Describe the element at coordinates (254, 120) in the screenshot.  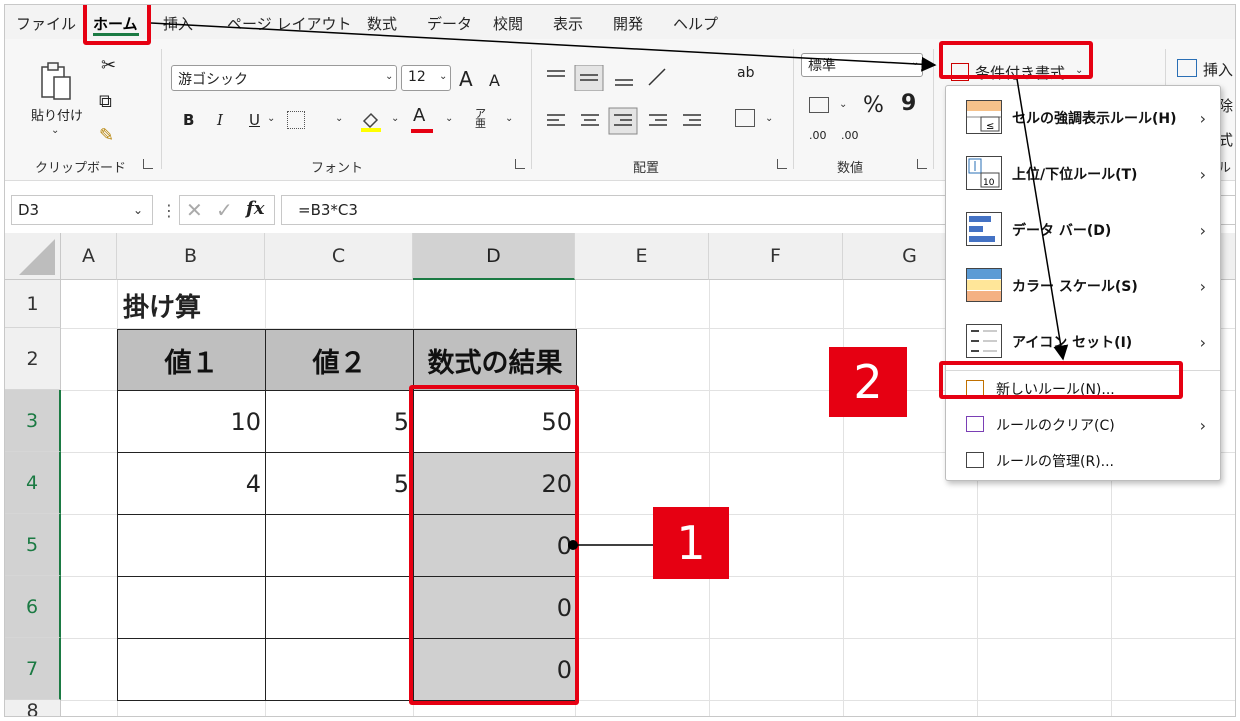
I see `underline-button: U` at that location.